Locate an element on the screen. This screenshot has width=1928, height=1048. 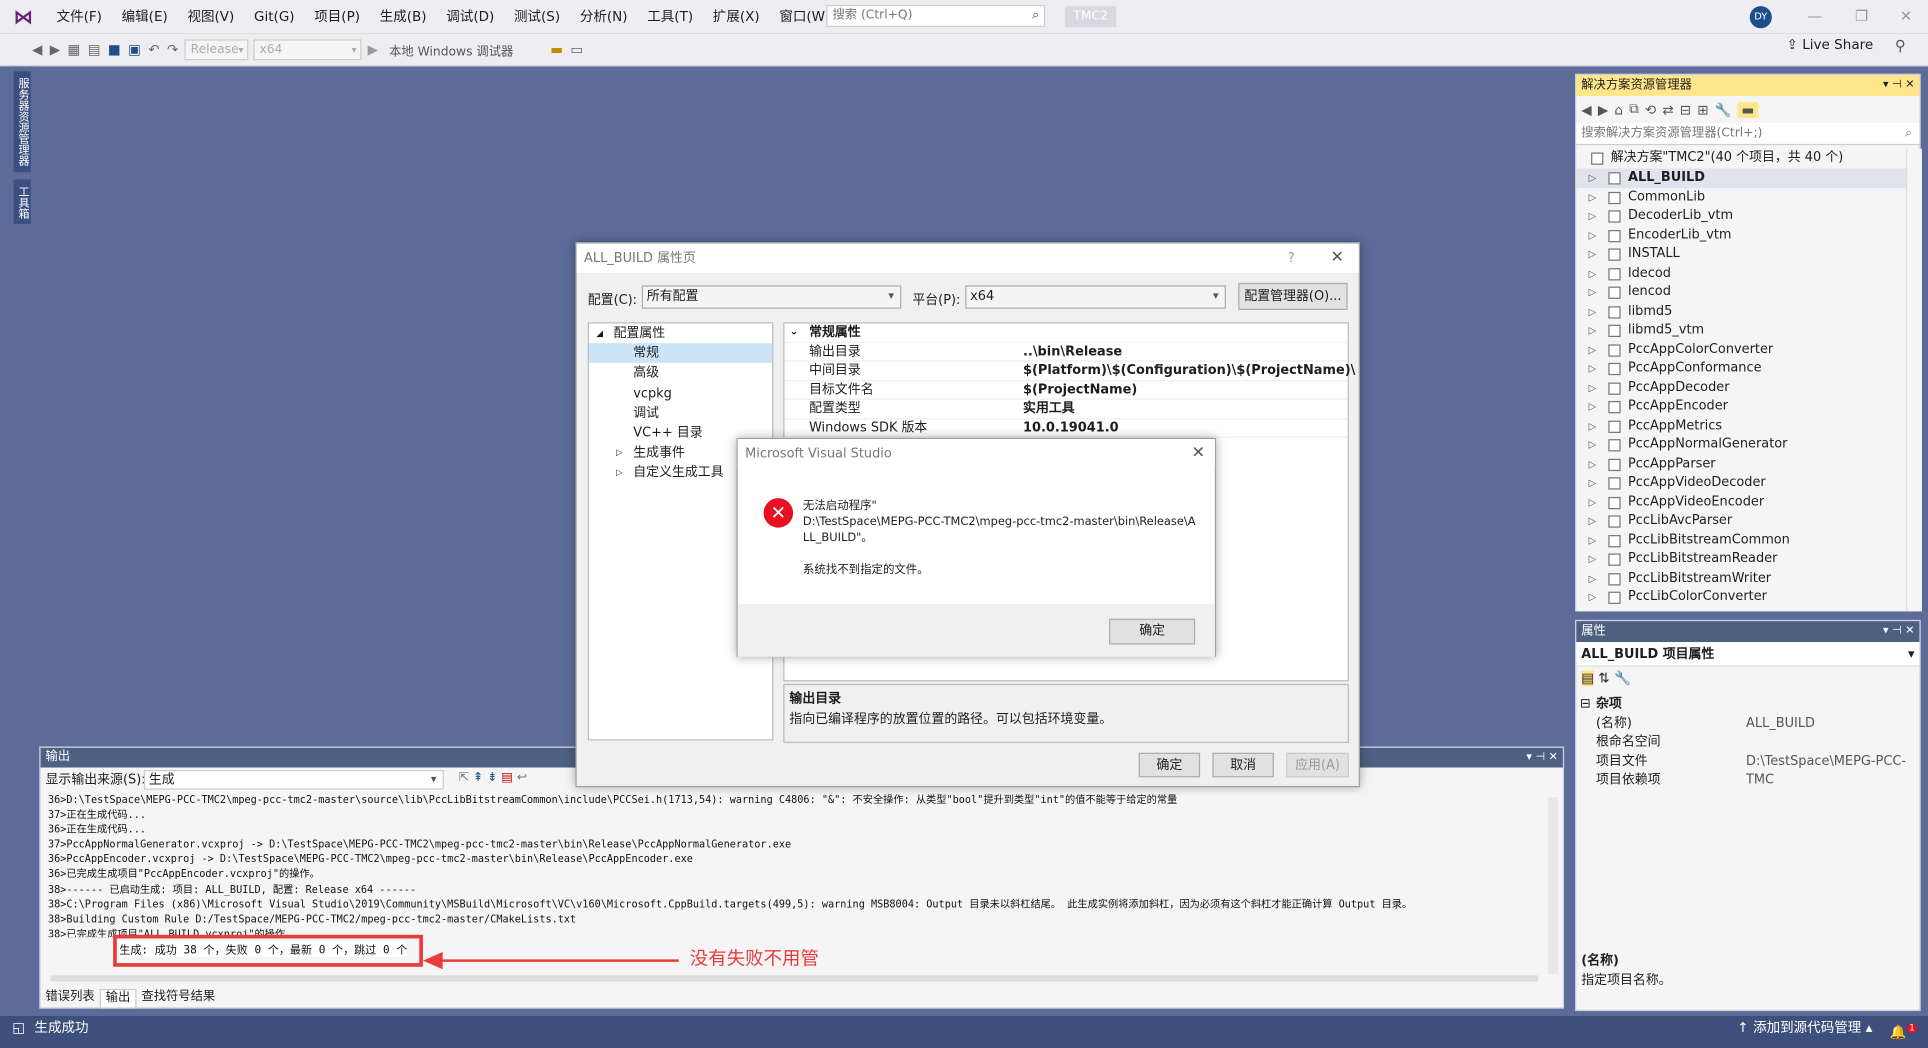
tree-item: ▷ PccAppColorConverter is located at coordinates (1749, 349).